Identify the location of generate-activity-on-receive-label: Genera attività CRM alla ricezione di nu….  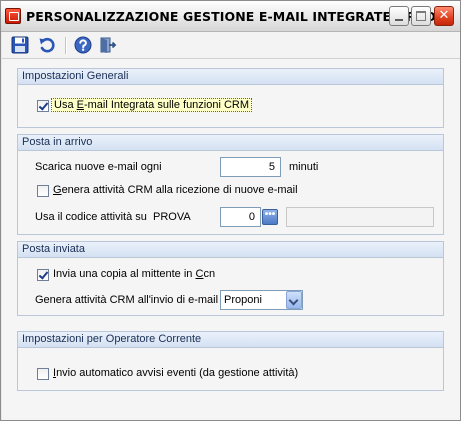
(175, 190).